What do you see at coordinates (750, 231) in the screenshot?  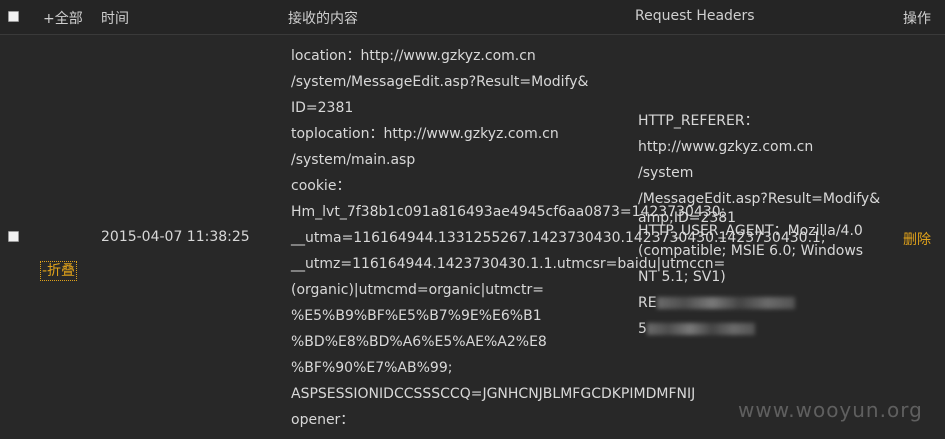 I see `header-line: HTTP_USER_AGENT：Mozilla/4.0` at bounding box center [750, 231].